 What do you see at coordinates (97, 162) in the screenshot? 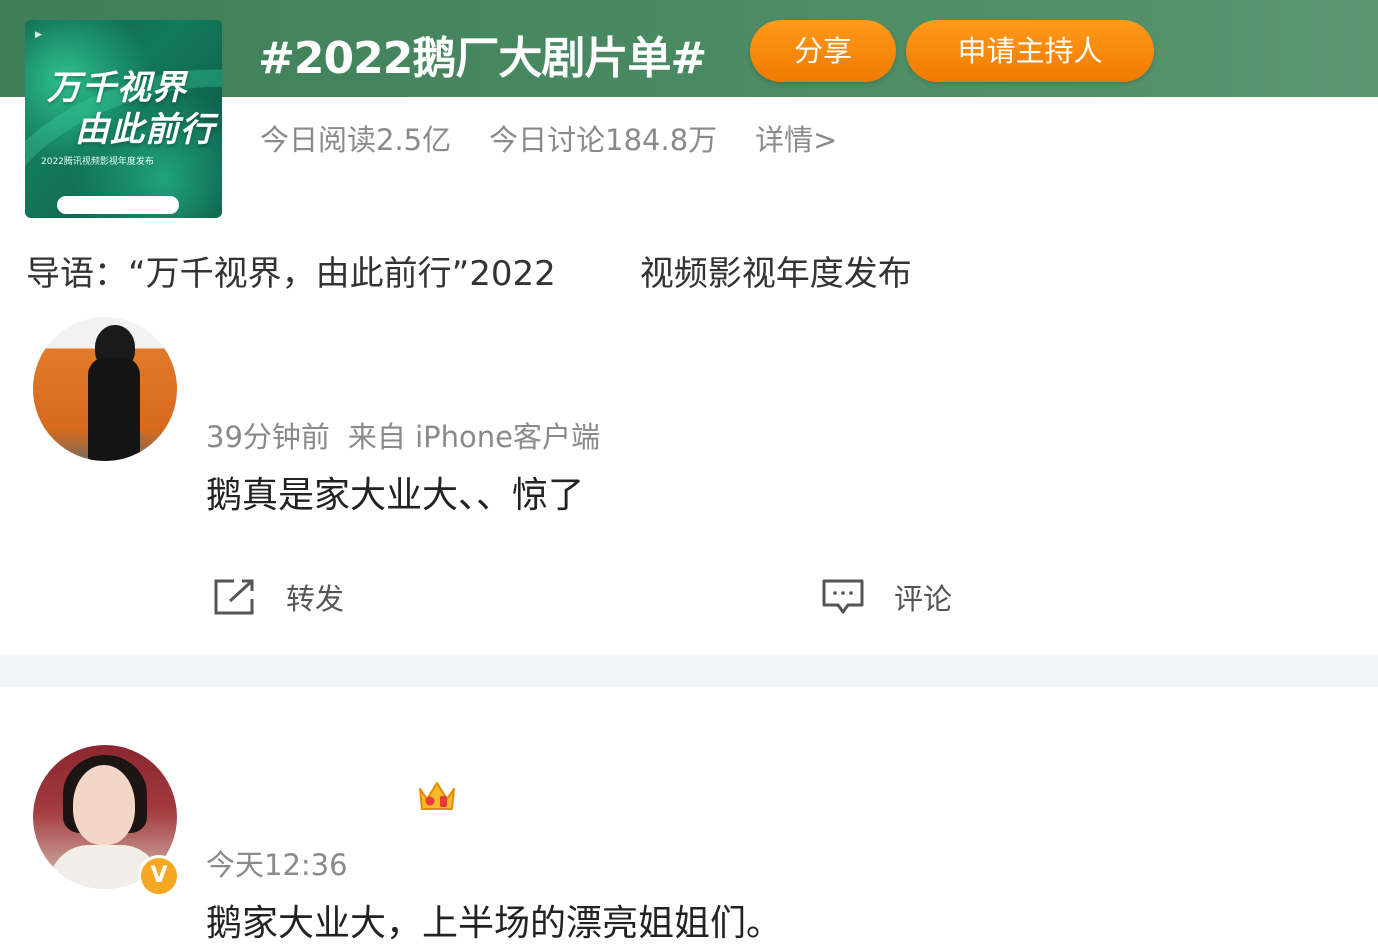
I see `cover-subtitle: 2022腾讯视频影视年度发布` at bounding box center [97, 162].